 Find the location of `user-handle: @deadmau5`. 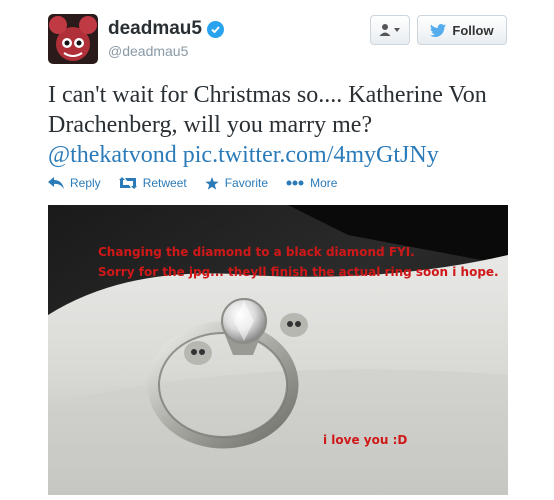

user-handle: @deadmau5 is located at coordinates (148, 51).